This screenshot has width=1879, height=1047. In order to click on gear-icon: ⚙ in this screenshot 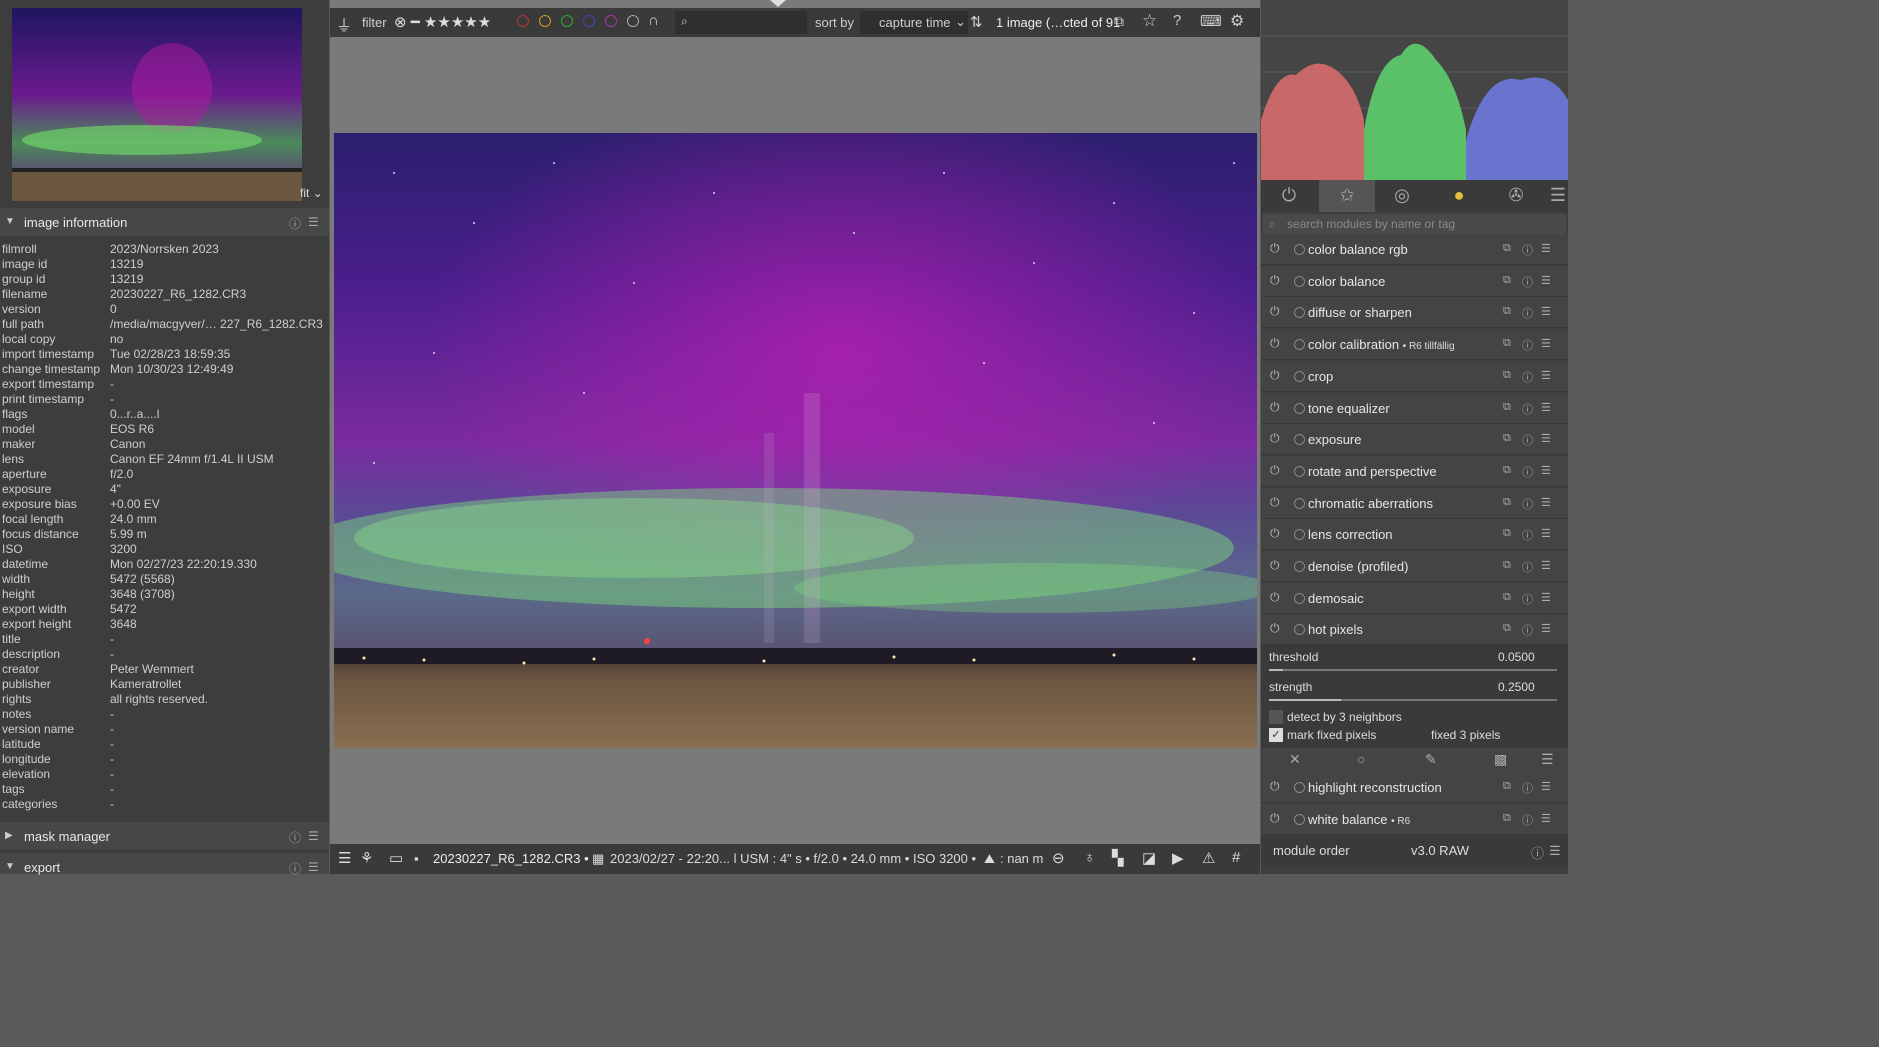, I will do `click(1237, 21)`.